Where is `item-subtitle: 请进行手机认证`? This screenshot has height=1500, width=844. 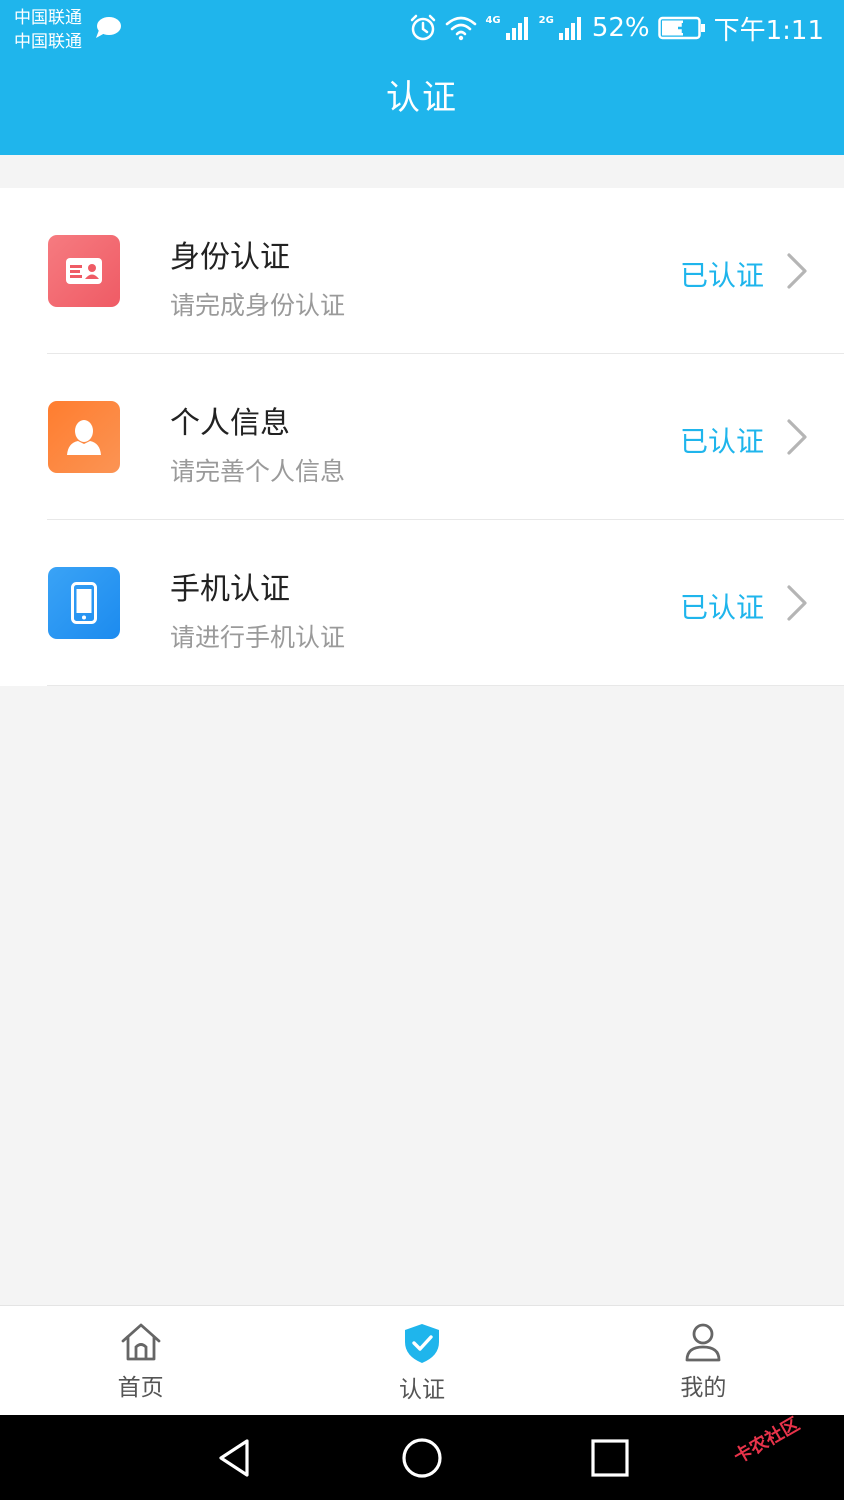
item-subtitle: 请进行手机认证 is located at coordinates (258, 637).